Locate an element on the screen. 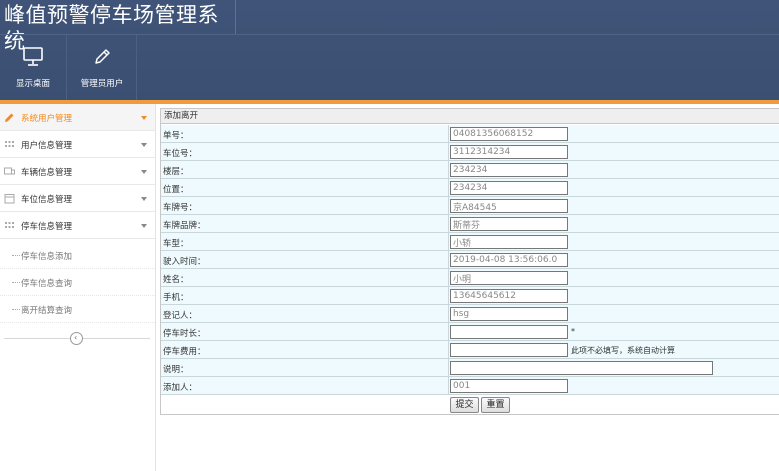 The width and height of the screenshot is (779, 471). sidebar-item-system-users: 系统用户管理 is located at coordinates (77, 117).